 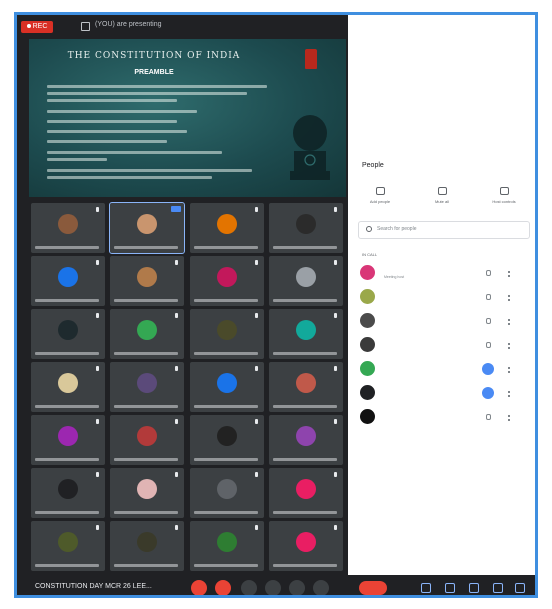 I want to click on captions-button, so click(x=249, y=587).